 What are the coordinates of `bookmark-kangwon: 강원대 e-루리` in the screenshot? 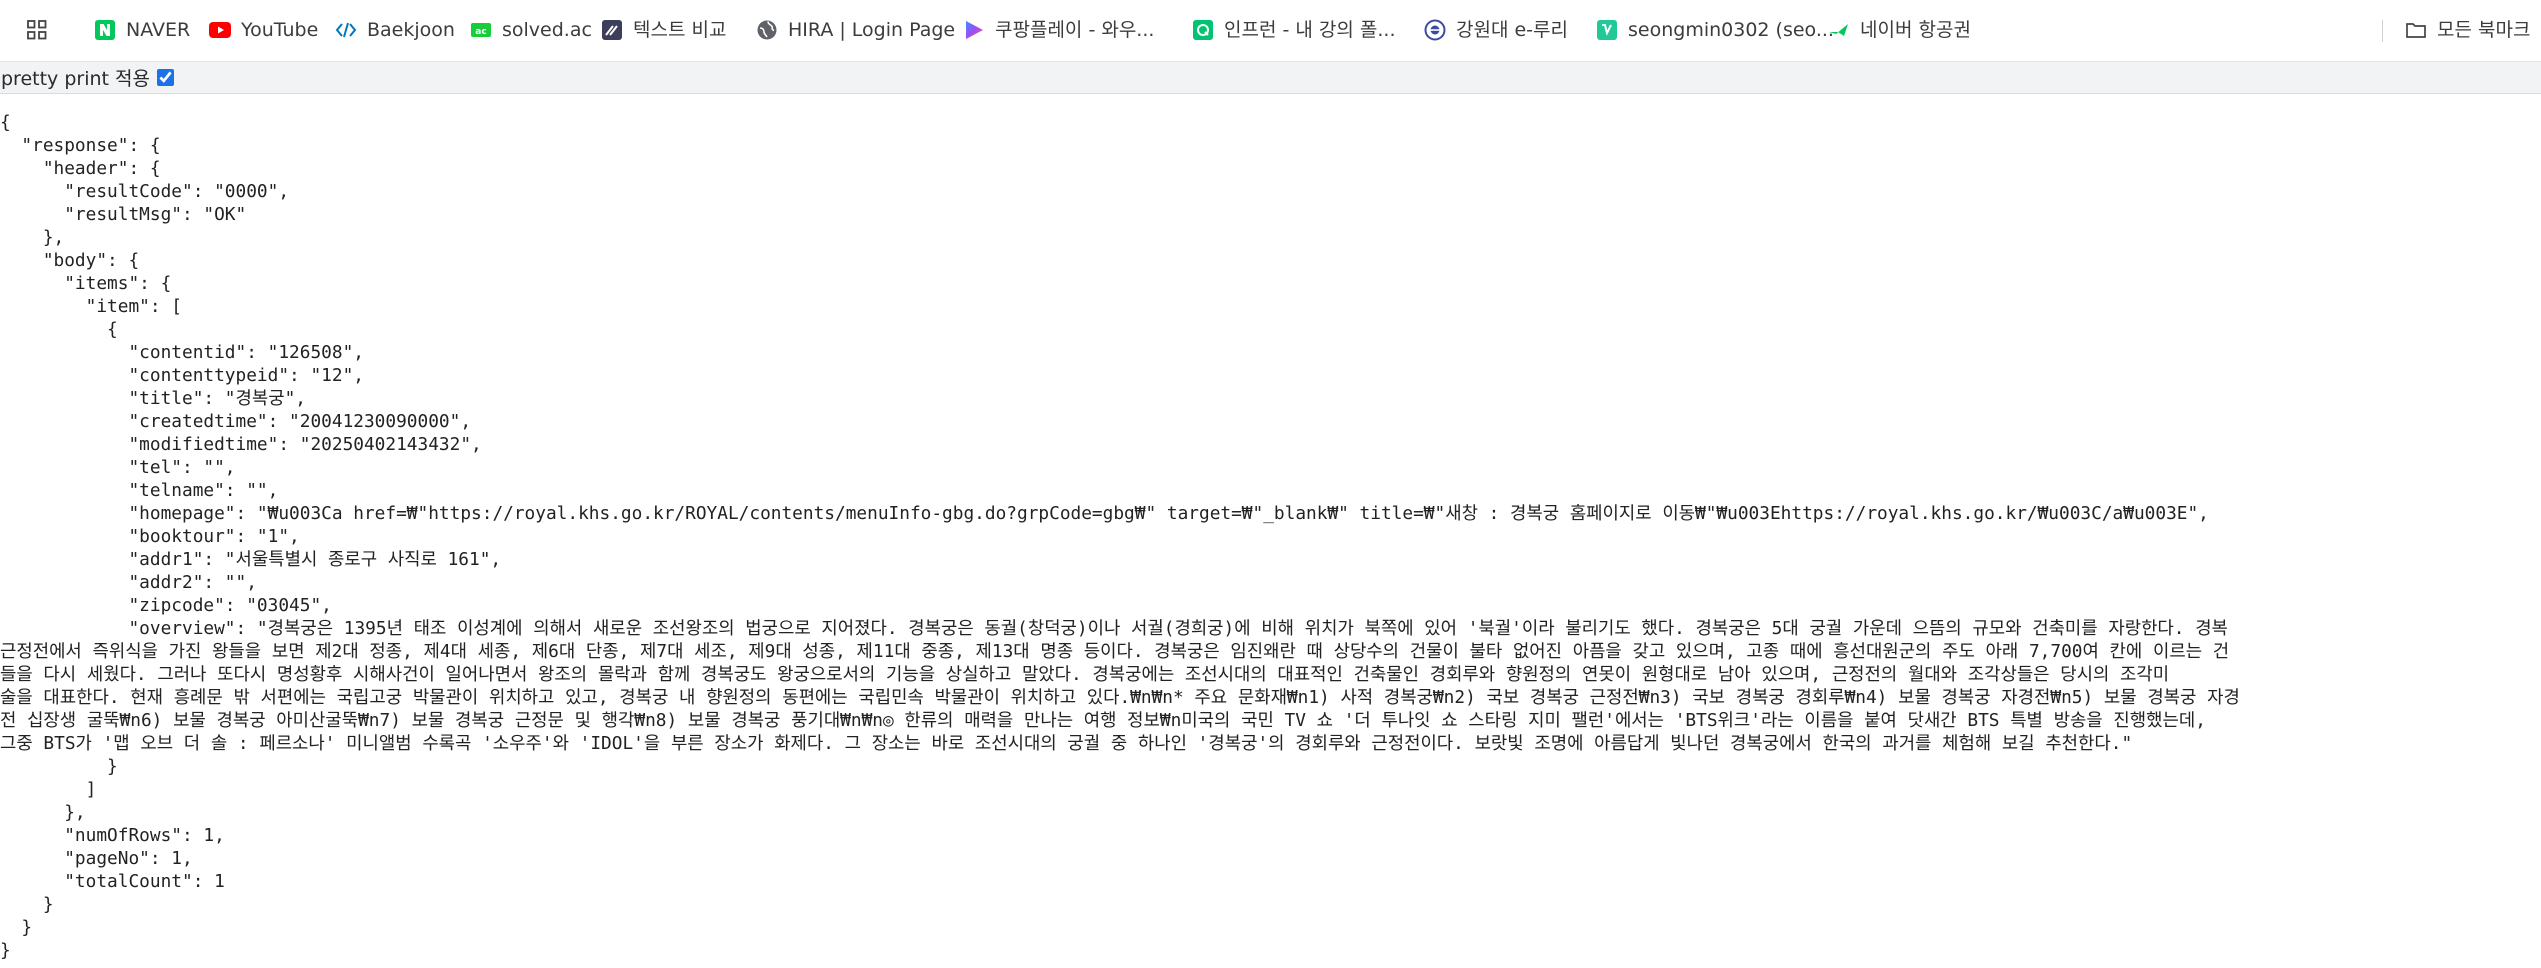 It's located at (1496, 30).